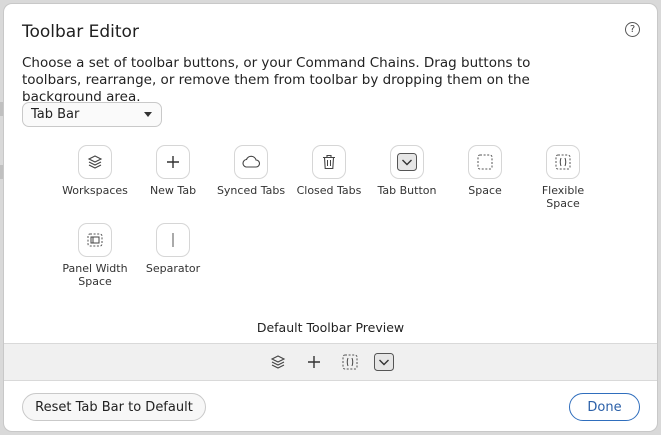  Describe the element at coordinates (173, 268) in the screenshot. I see `tool-label: Separator` at that location.